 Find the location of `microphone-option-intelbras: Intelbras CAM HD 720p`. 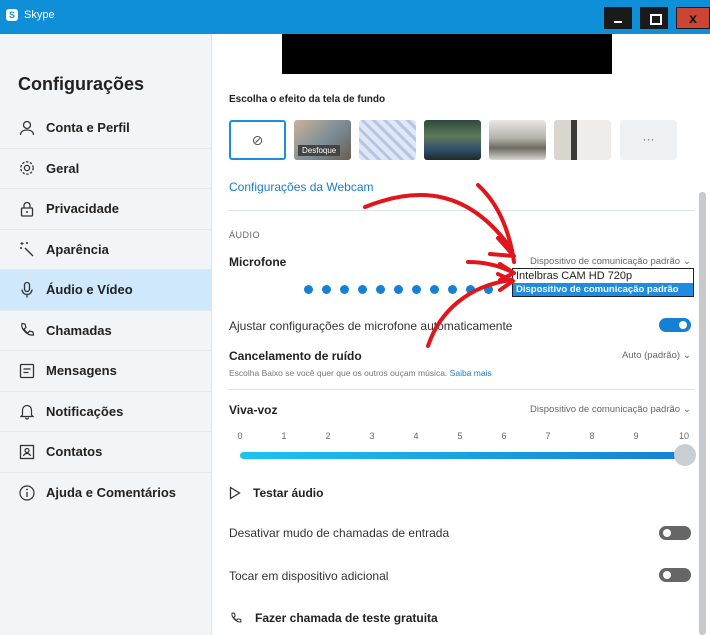

microphone-option-intelbras: Intelbras CAM HD 720p is located at coordinates (603, 276).